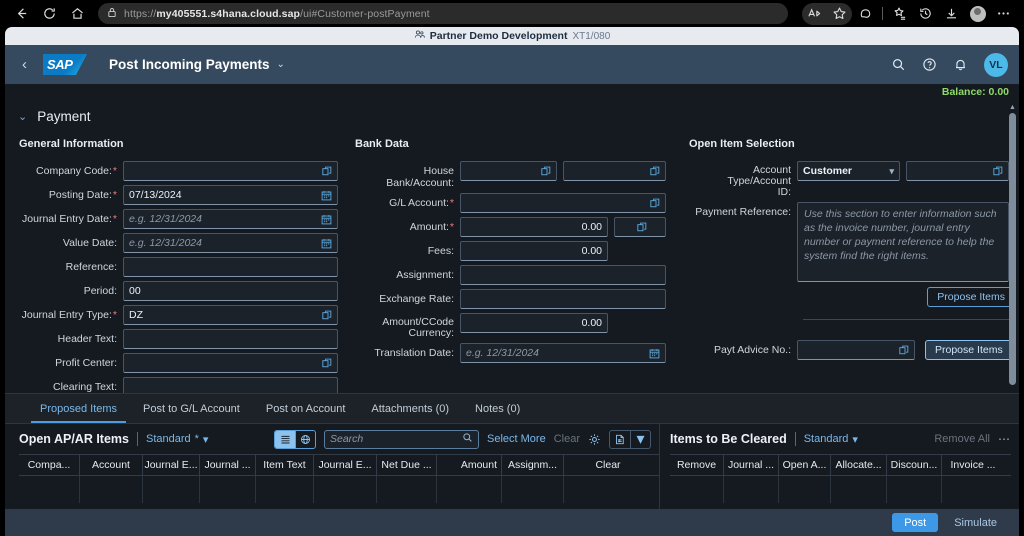 This screenshot has height=536, width=1024. I want to click on post-button: Post, so click(915, 522).